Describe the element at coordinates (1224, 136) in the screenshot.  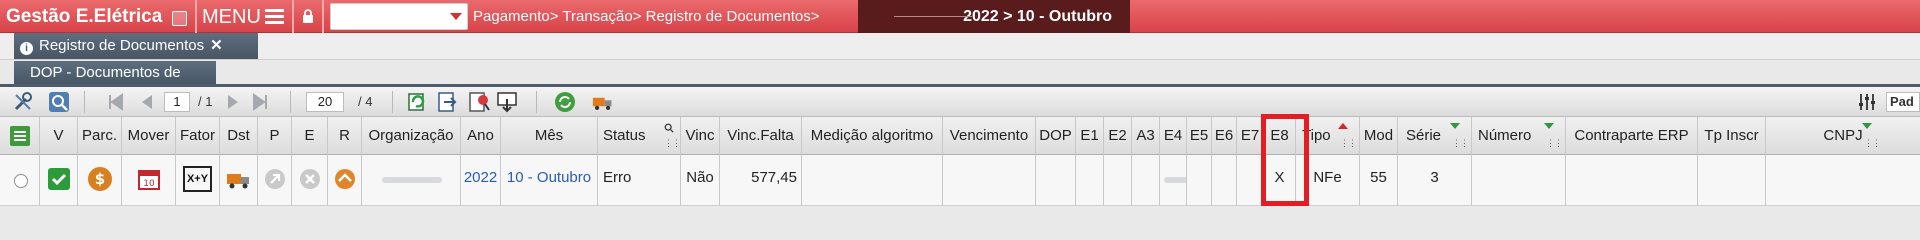
I see `column-header-e6: E6` at that location.